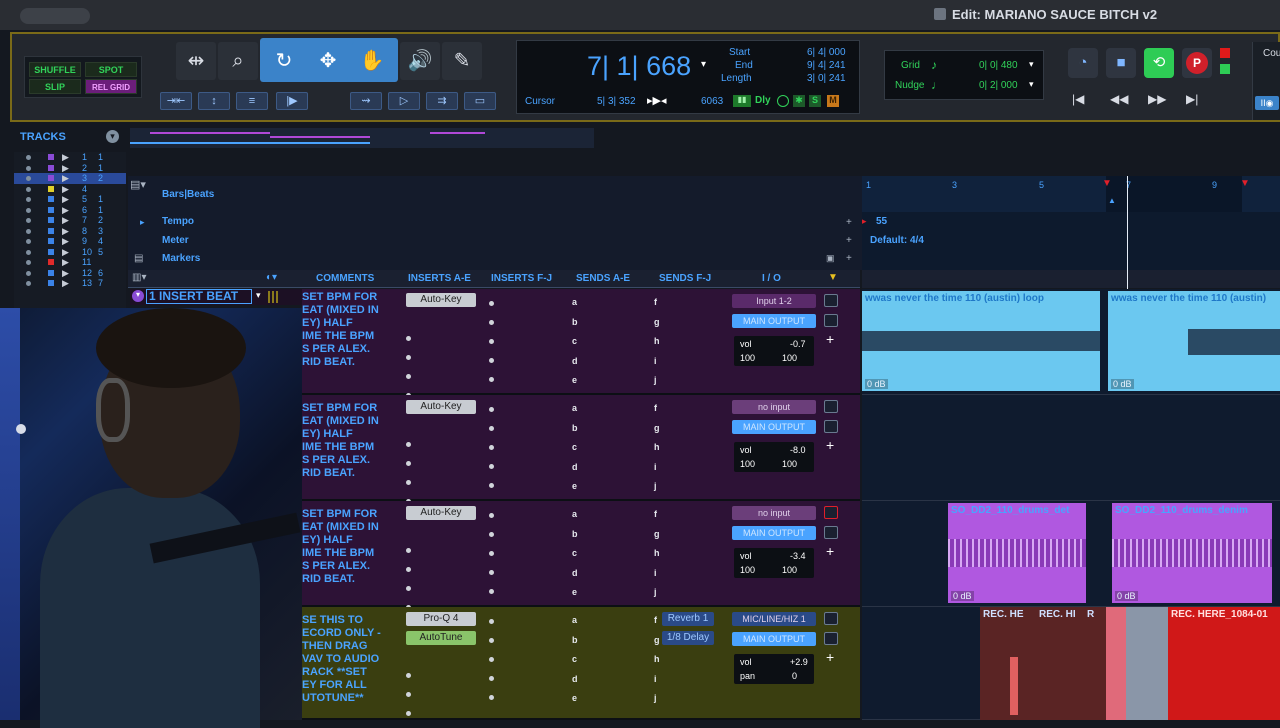  I want to click on track-list-item: ▶ 8 3, so click(70, 231).